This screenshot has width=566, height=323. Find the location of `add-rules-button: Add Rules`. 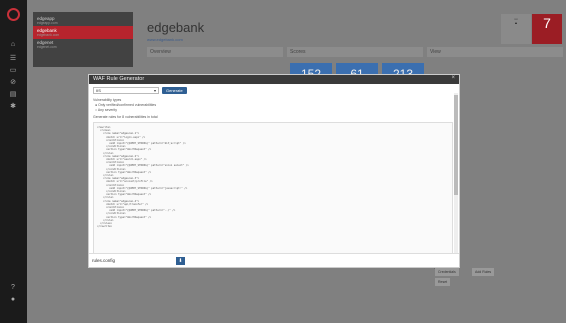

add-rules-button: Add Rules is located at coordinates (483, 272).